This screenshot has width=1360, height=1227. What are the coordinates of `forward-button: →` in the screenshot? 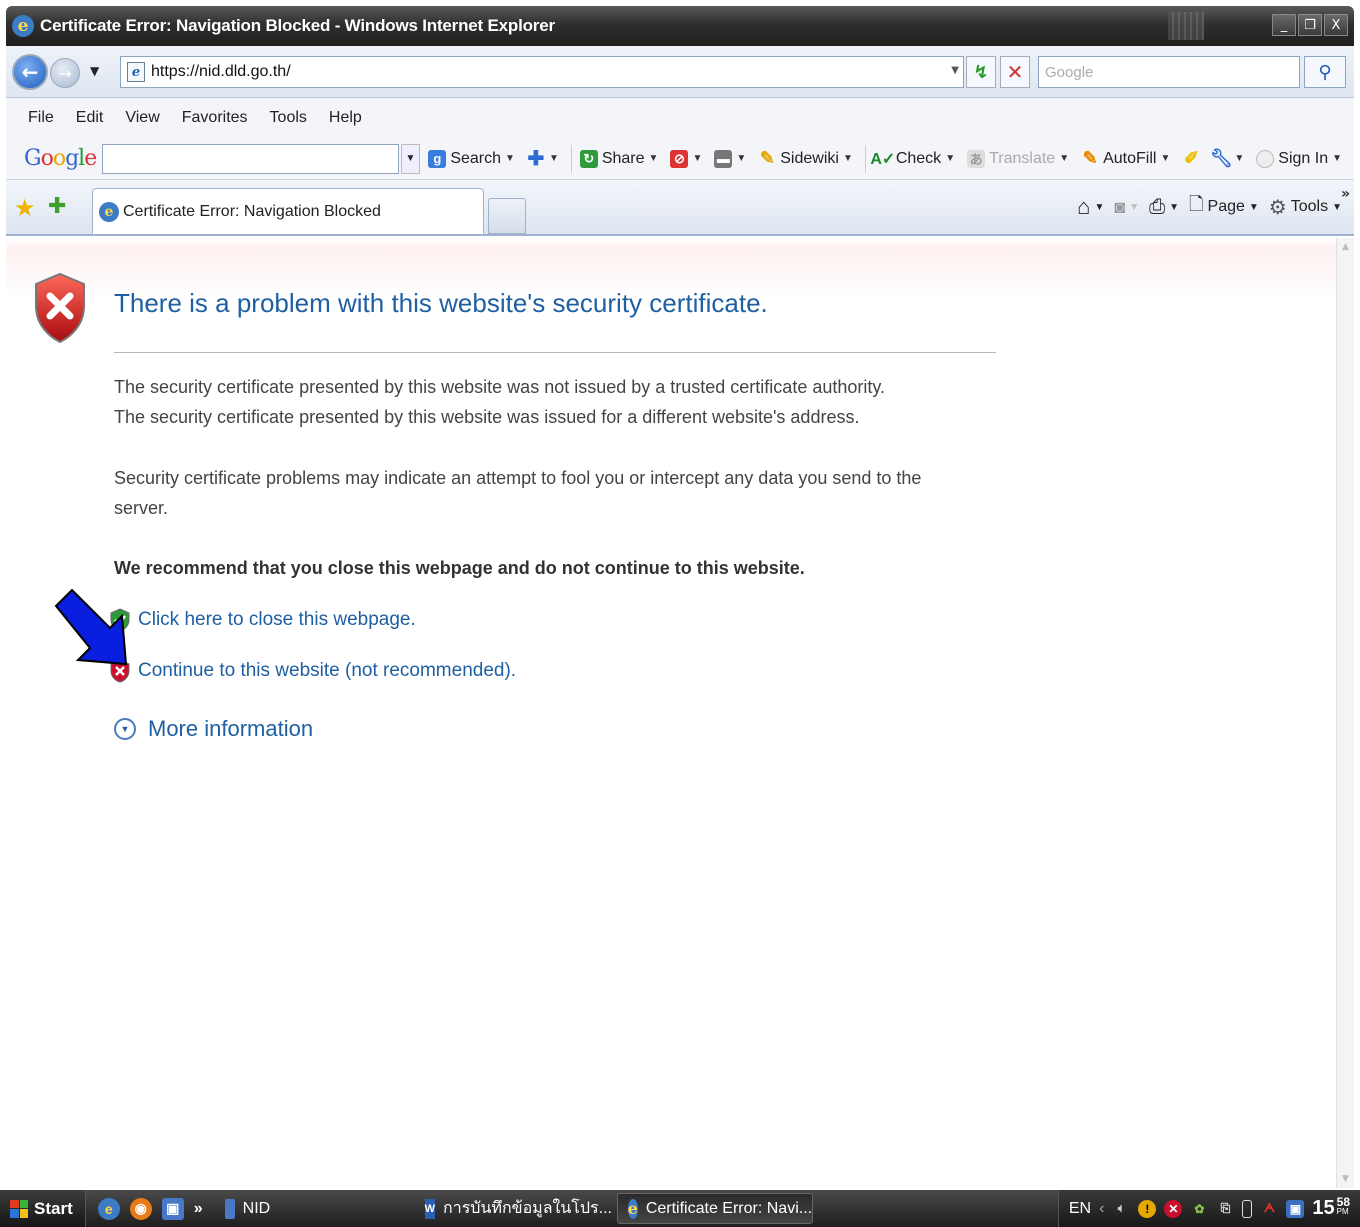 It's located at (65, 73).